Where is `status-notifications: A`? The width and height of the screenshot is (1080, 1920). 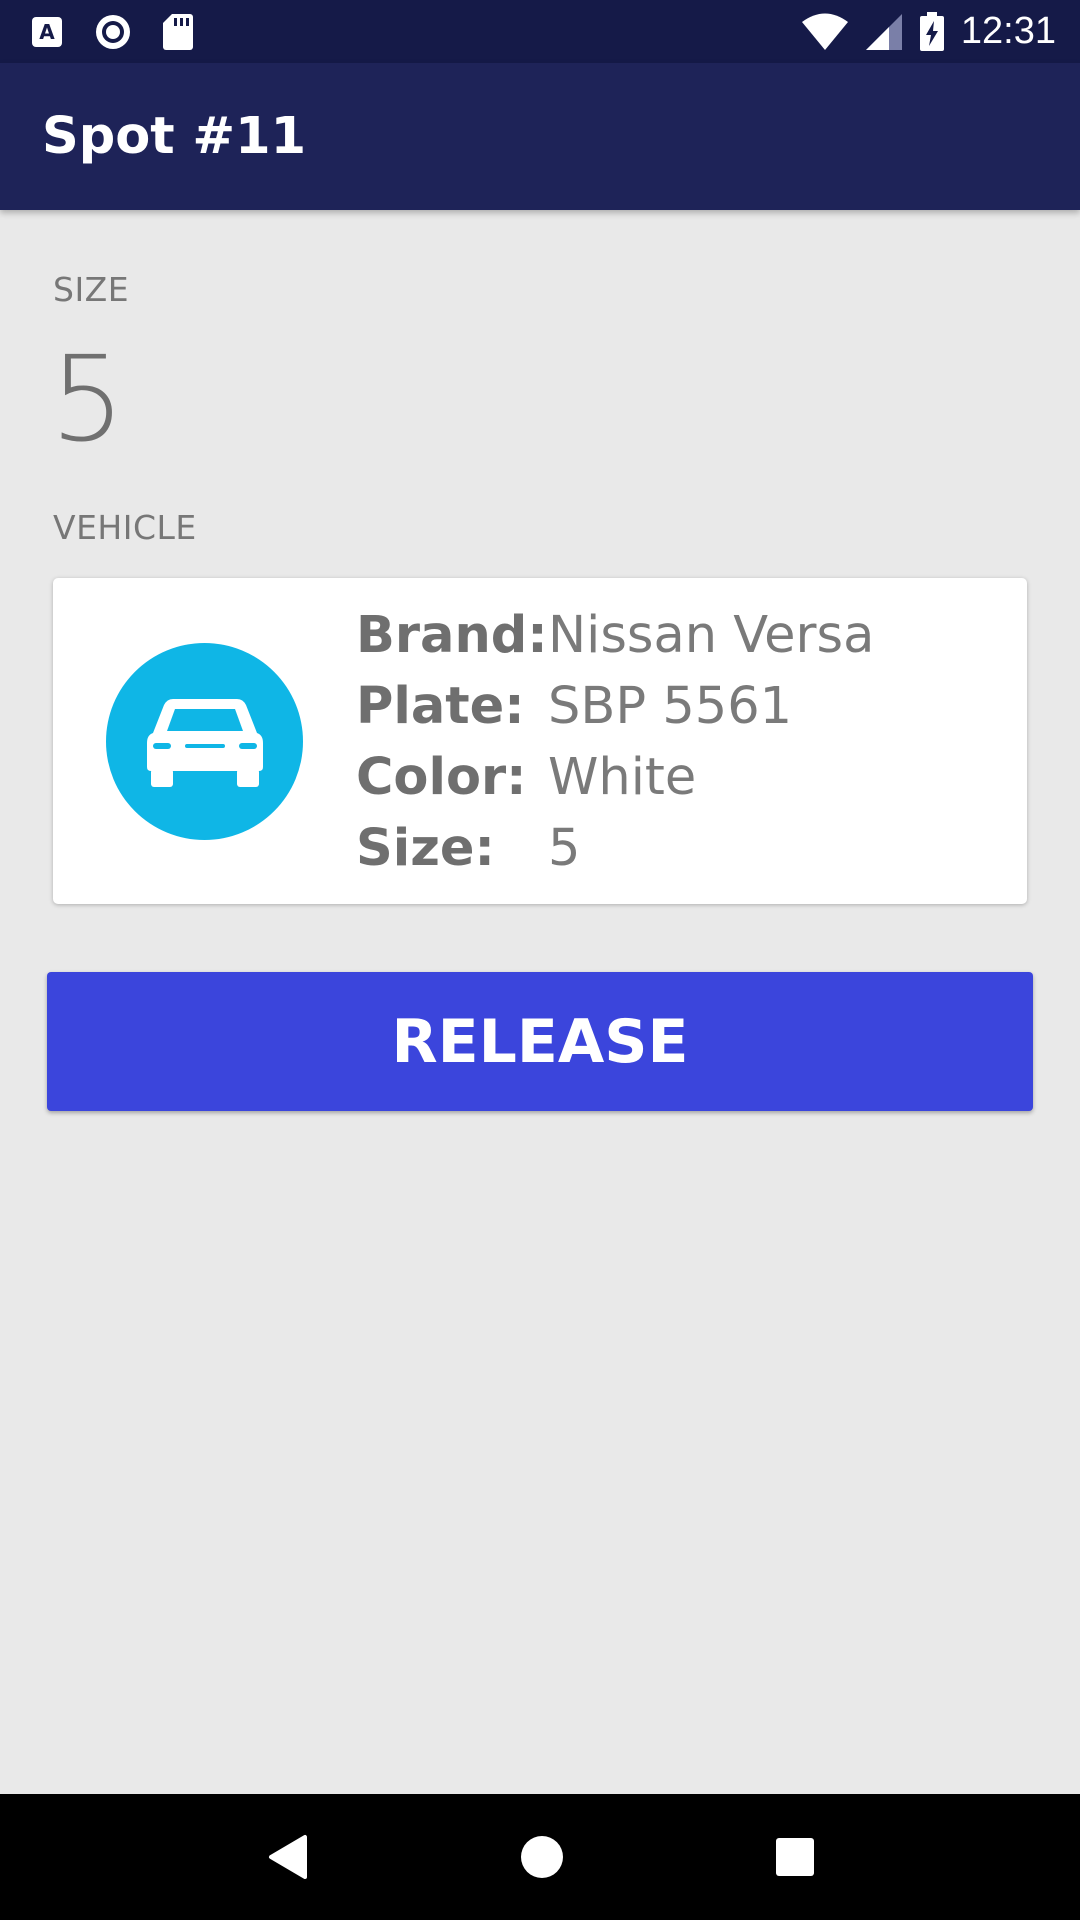 status-notifications: A is located at coordinates (127, 32).